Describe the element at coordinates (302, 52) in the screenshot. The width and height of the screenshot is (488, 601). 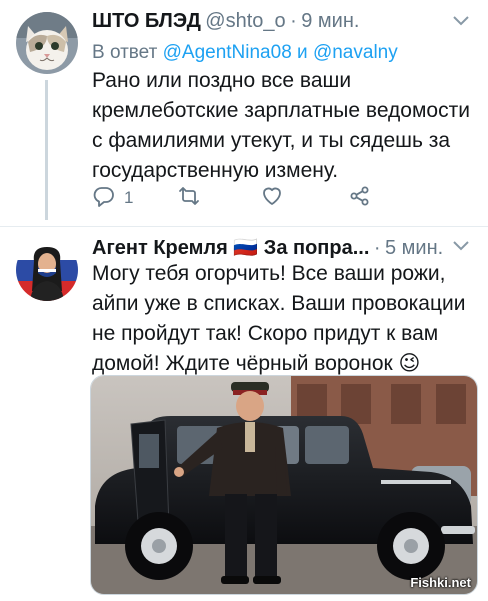
I see `mention-and: и` at that location.